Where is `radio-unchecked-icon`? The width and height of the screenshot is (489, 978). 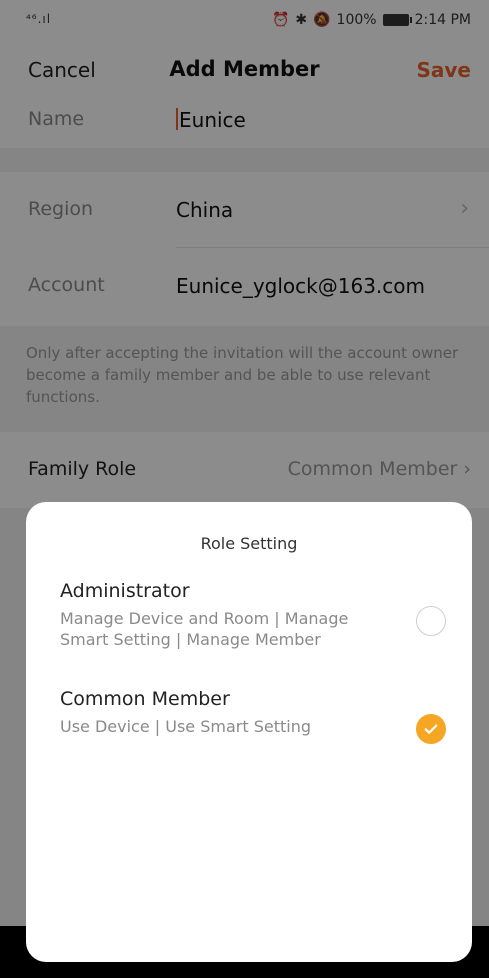
radio-unchecked-icon is located at coordinates (431, 621).